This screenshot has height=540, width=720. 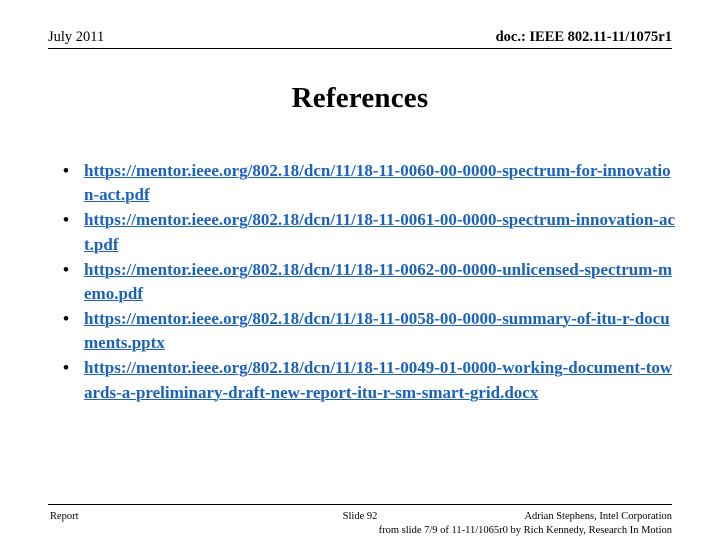 I want to click on slide-header: July 2011 doc.: IEEE 802.11-11/1075r1, so click(x=360, y=39).